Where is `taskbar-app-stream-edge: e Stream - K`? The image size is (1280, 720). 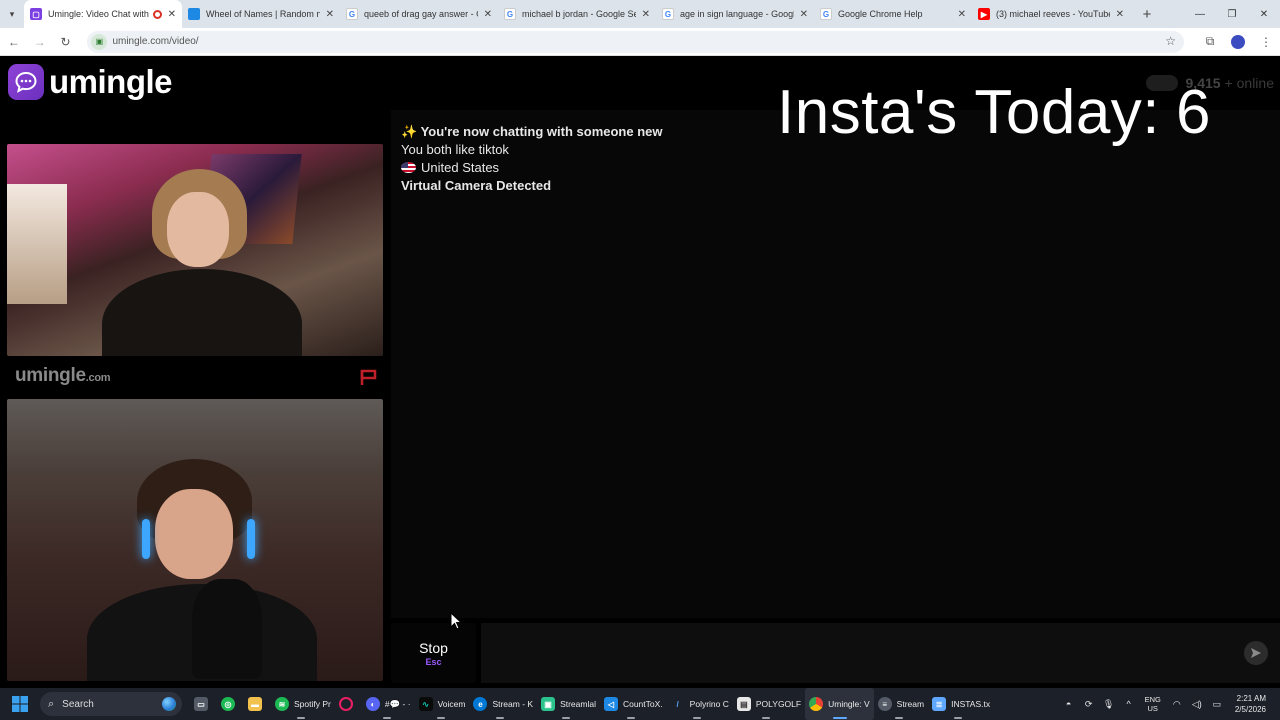 taskbar-app-stream-edge: e Stream - K is located at coordinates (503, 704).